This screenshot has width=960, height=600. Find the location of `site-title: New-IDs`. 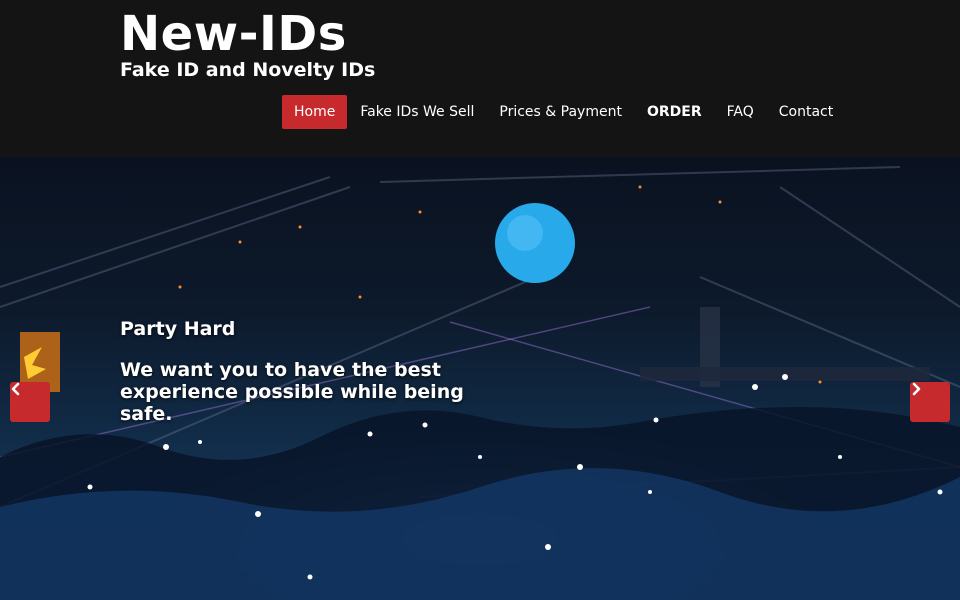

site-title: New-IDs is located at coordinates (233, 34).